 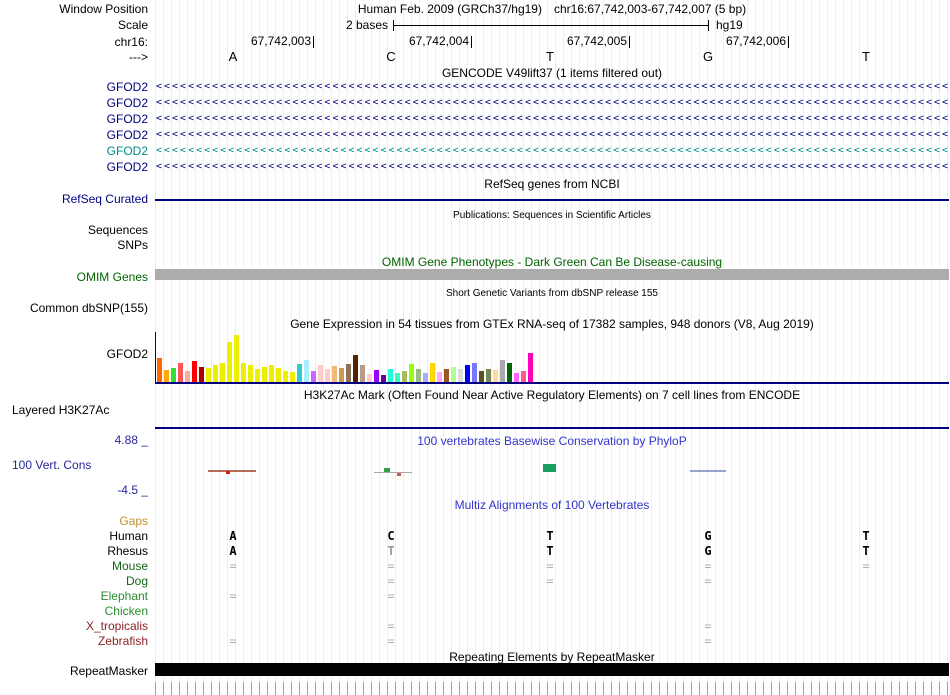 What do you see at coordinates (552, 669) in the screenshot?
I see `repeatmasker-track` at bounding box center [552, 669].